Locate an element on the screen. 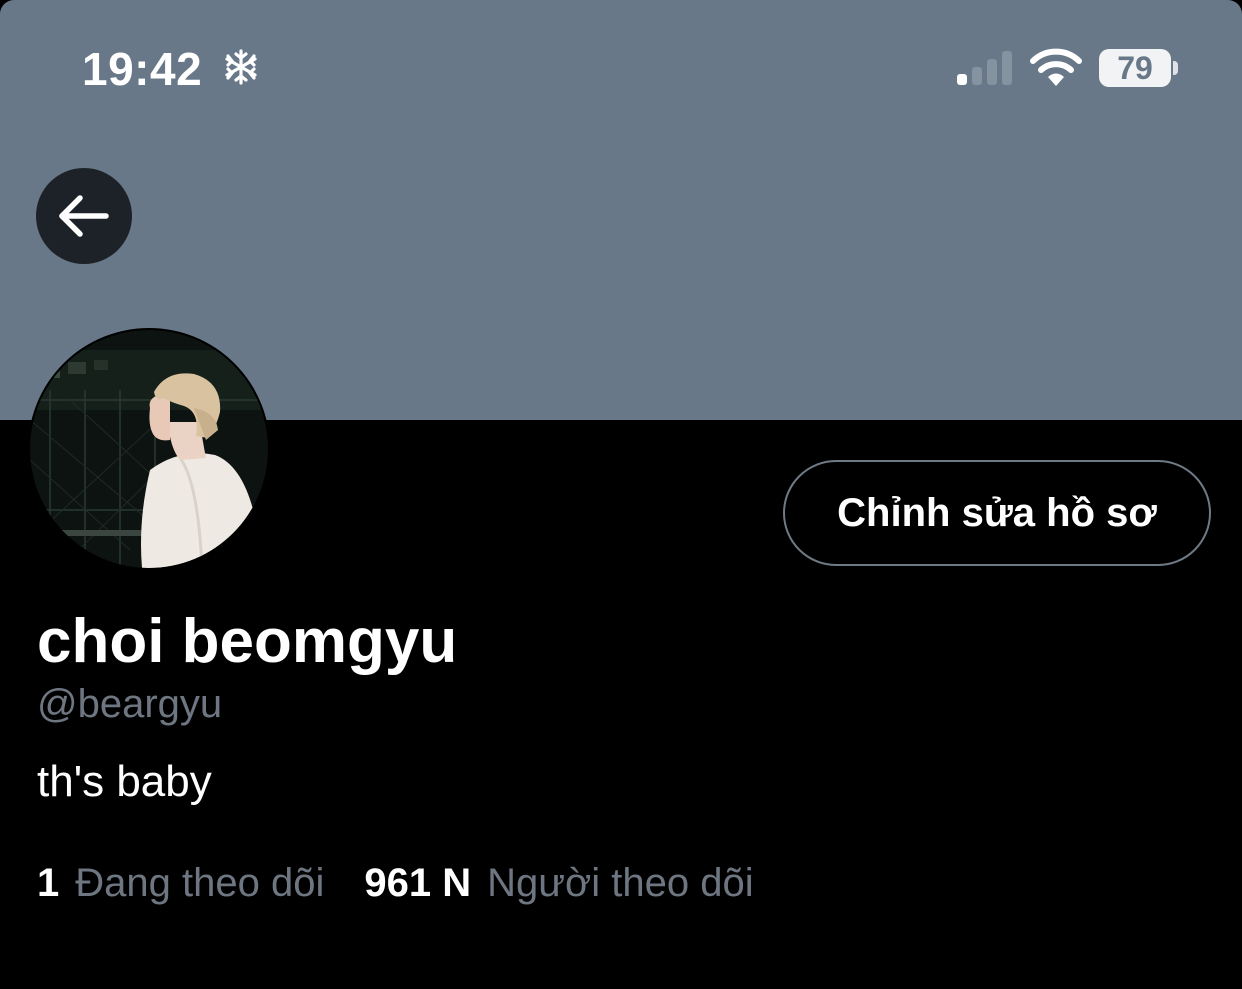  followers-count: 961 N is located at coordinates (418, 883).